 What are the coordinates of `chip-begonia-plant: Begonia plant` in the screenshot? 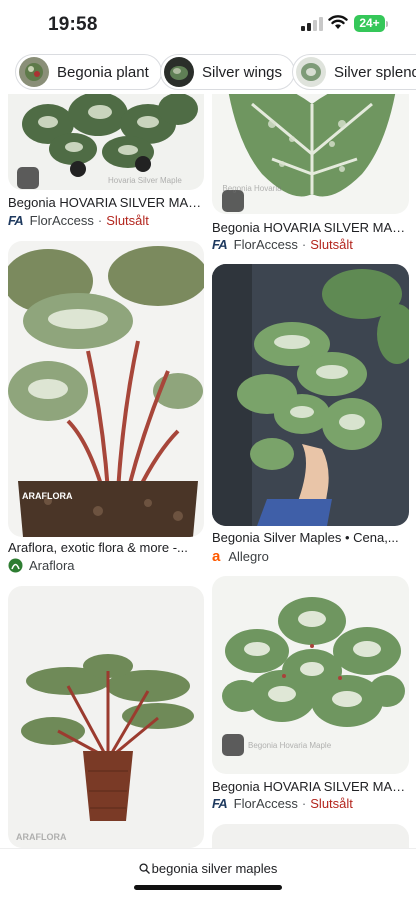 It's located at (88, 72).